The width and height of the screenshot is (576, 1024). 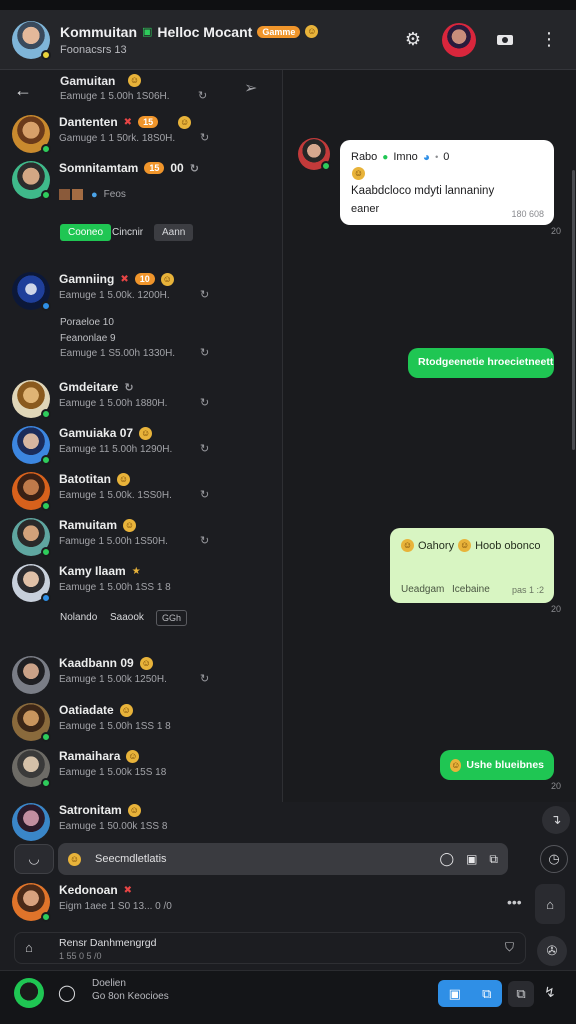 I want to click on list-item: Satronitam ☺ Eamuge 1 50.00k 1SS 8, so click(x=142, y=822).